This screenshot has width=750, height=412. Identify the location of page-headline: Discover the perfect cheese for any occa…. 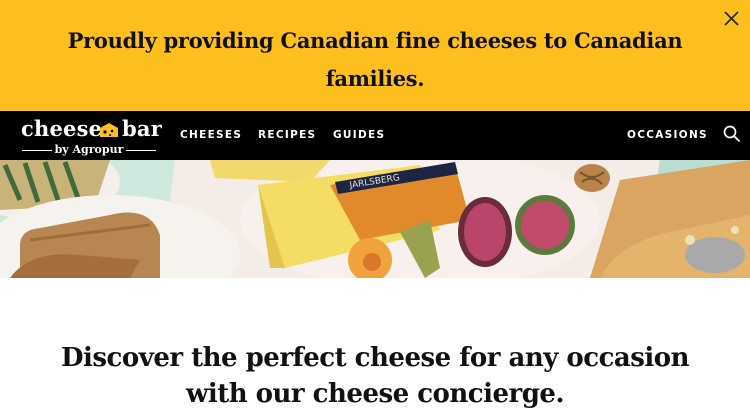
(375, 376).